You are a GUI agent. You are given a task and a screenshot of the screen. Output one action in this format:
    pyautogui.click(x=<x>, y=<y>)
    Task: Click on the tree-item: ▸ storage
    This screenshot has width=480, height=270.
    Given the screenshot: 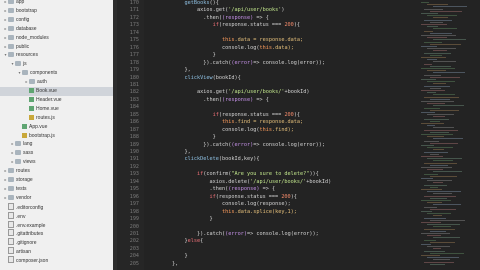 What is the action you would take?
    pyautogui.click(x=56, y=180)
    